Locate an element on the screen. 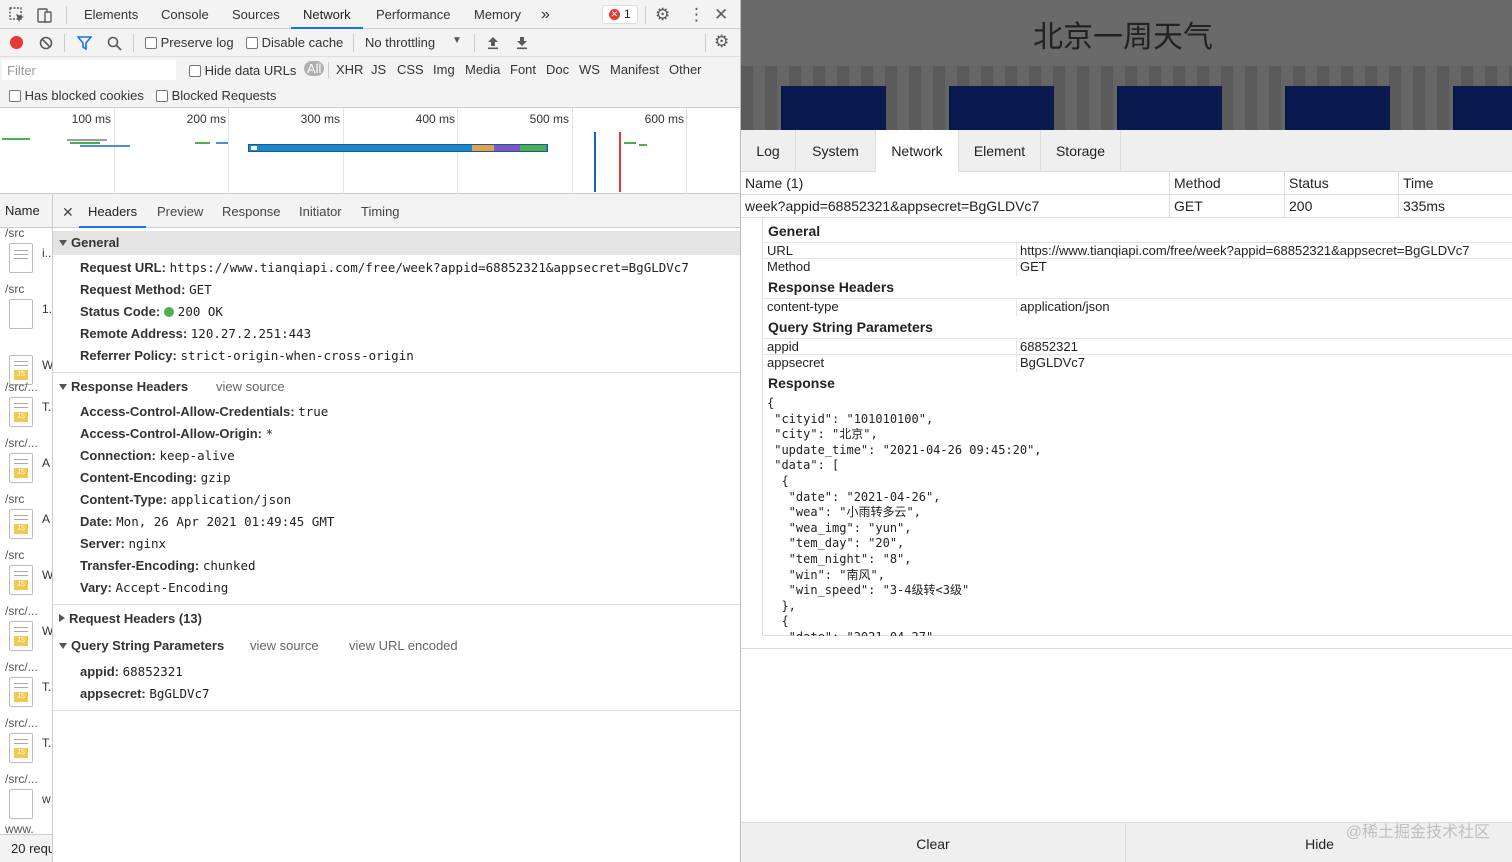 Image resolution: width=1512 pixels, height=862 pixels. request-row: /src/... JS A is located at coordinates (26, 464).